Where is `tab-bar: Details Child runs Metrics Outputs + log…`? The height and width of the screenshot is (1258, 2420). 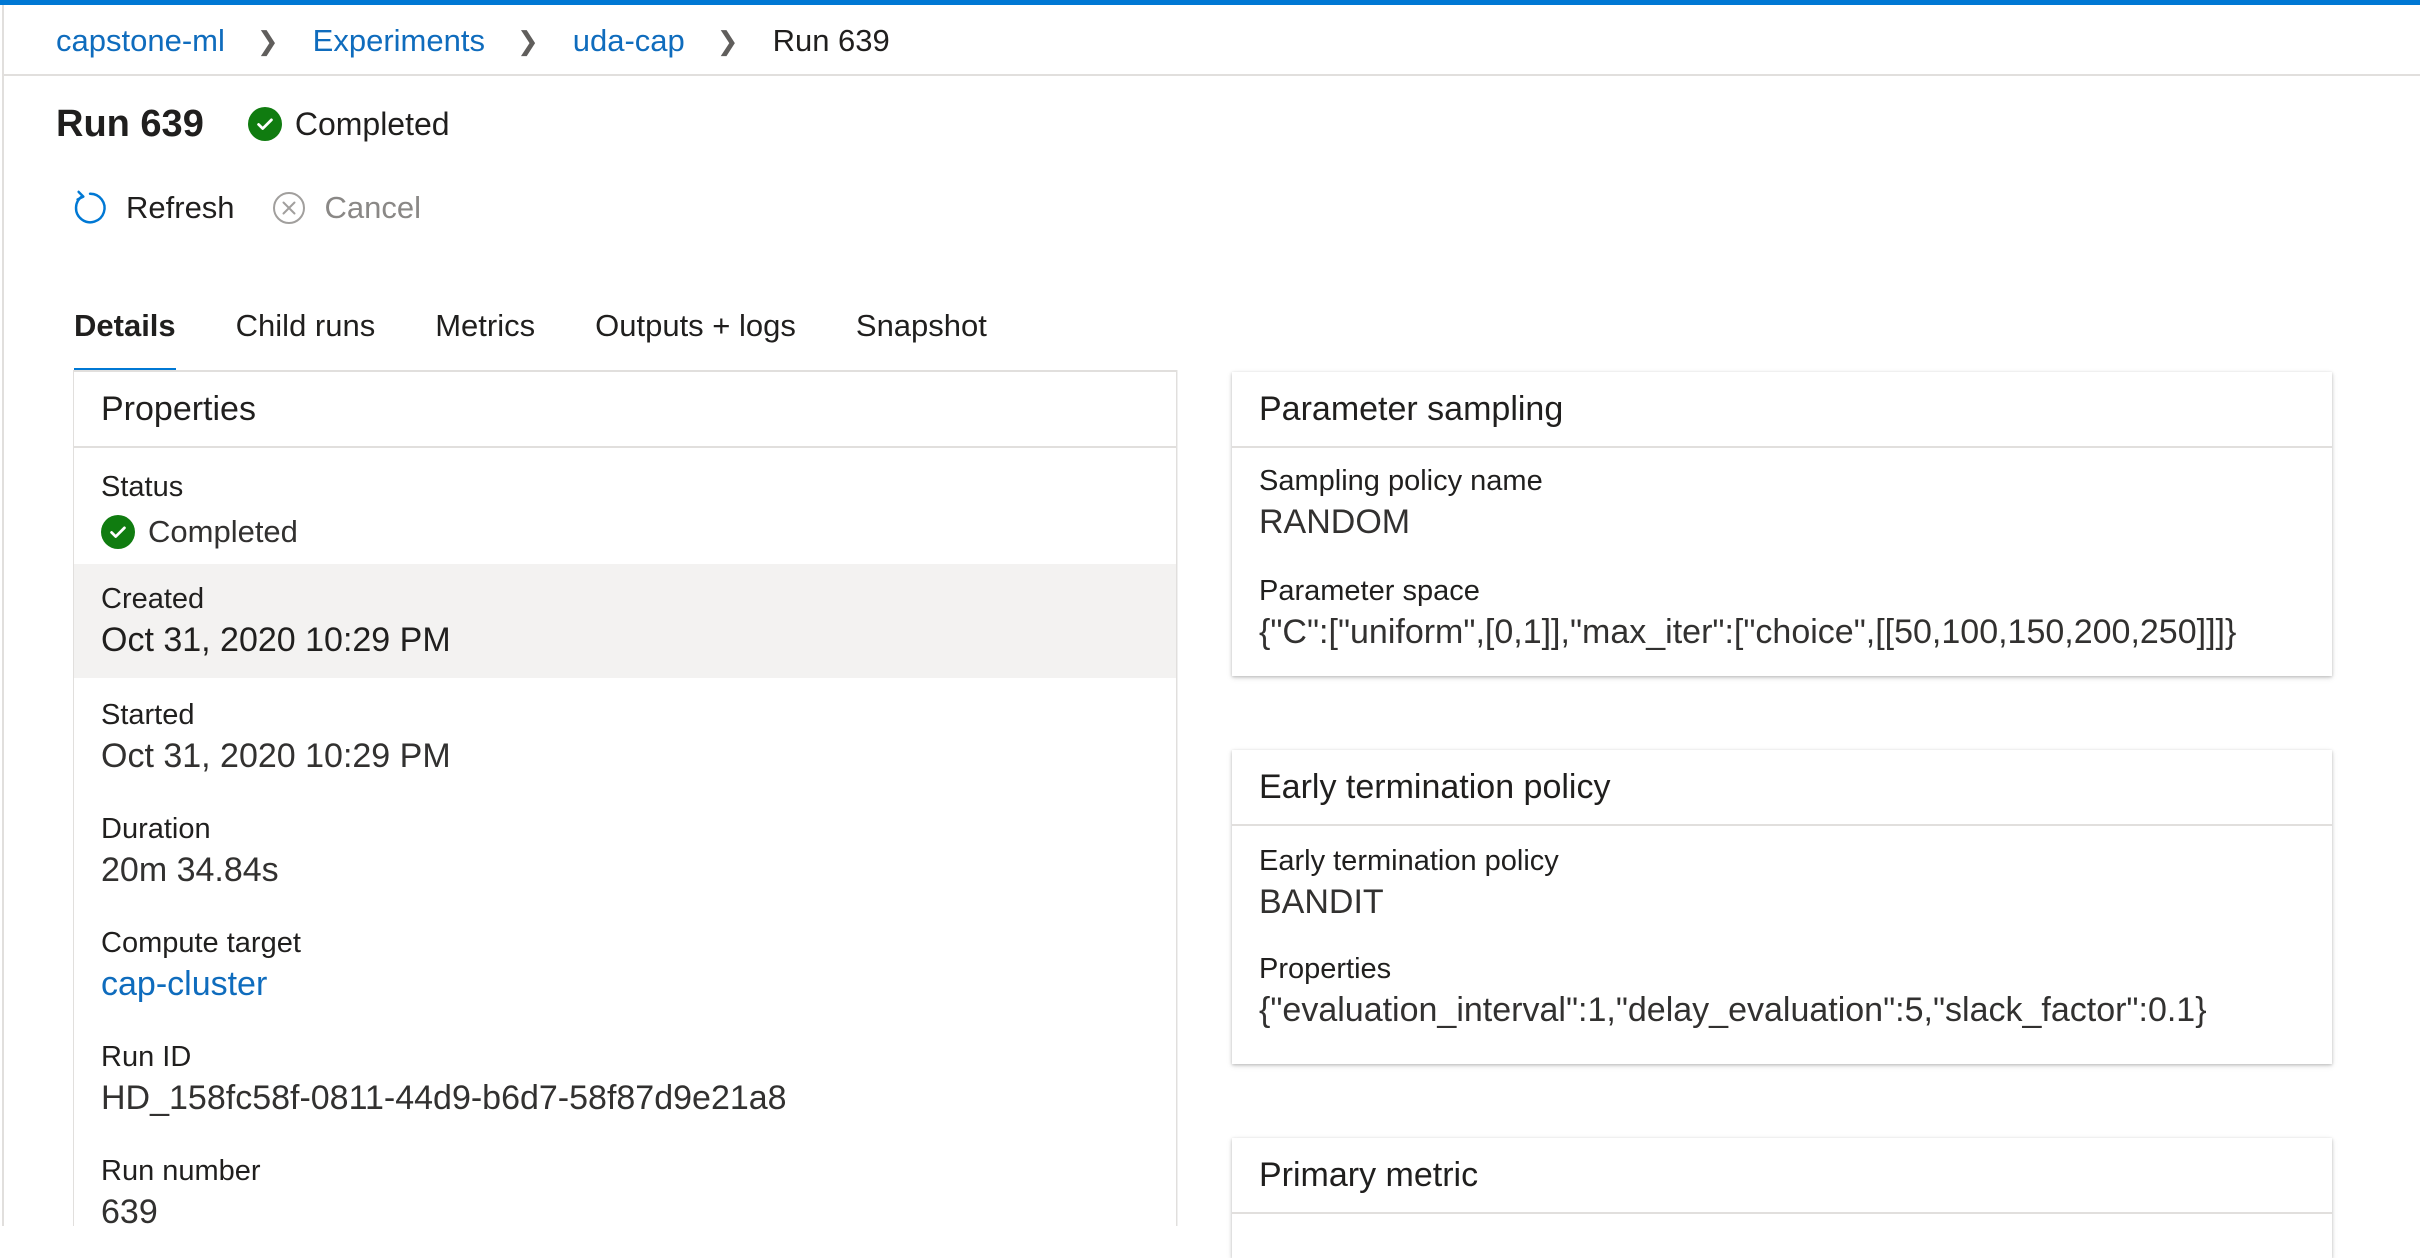
tab-bar: Details Child runs Metrics Outputs + log… is located at coordinates (560, 337).